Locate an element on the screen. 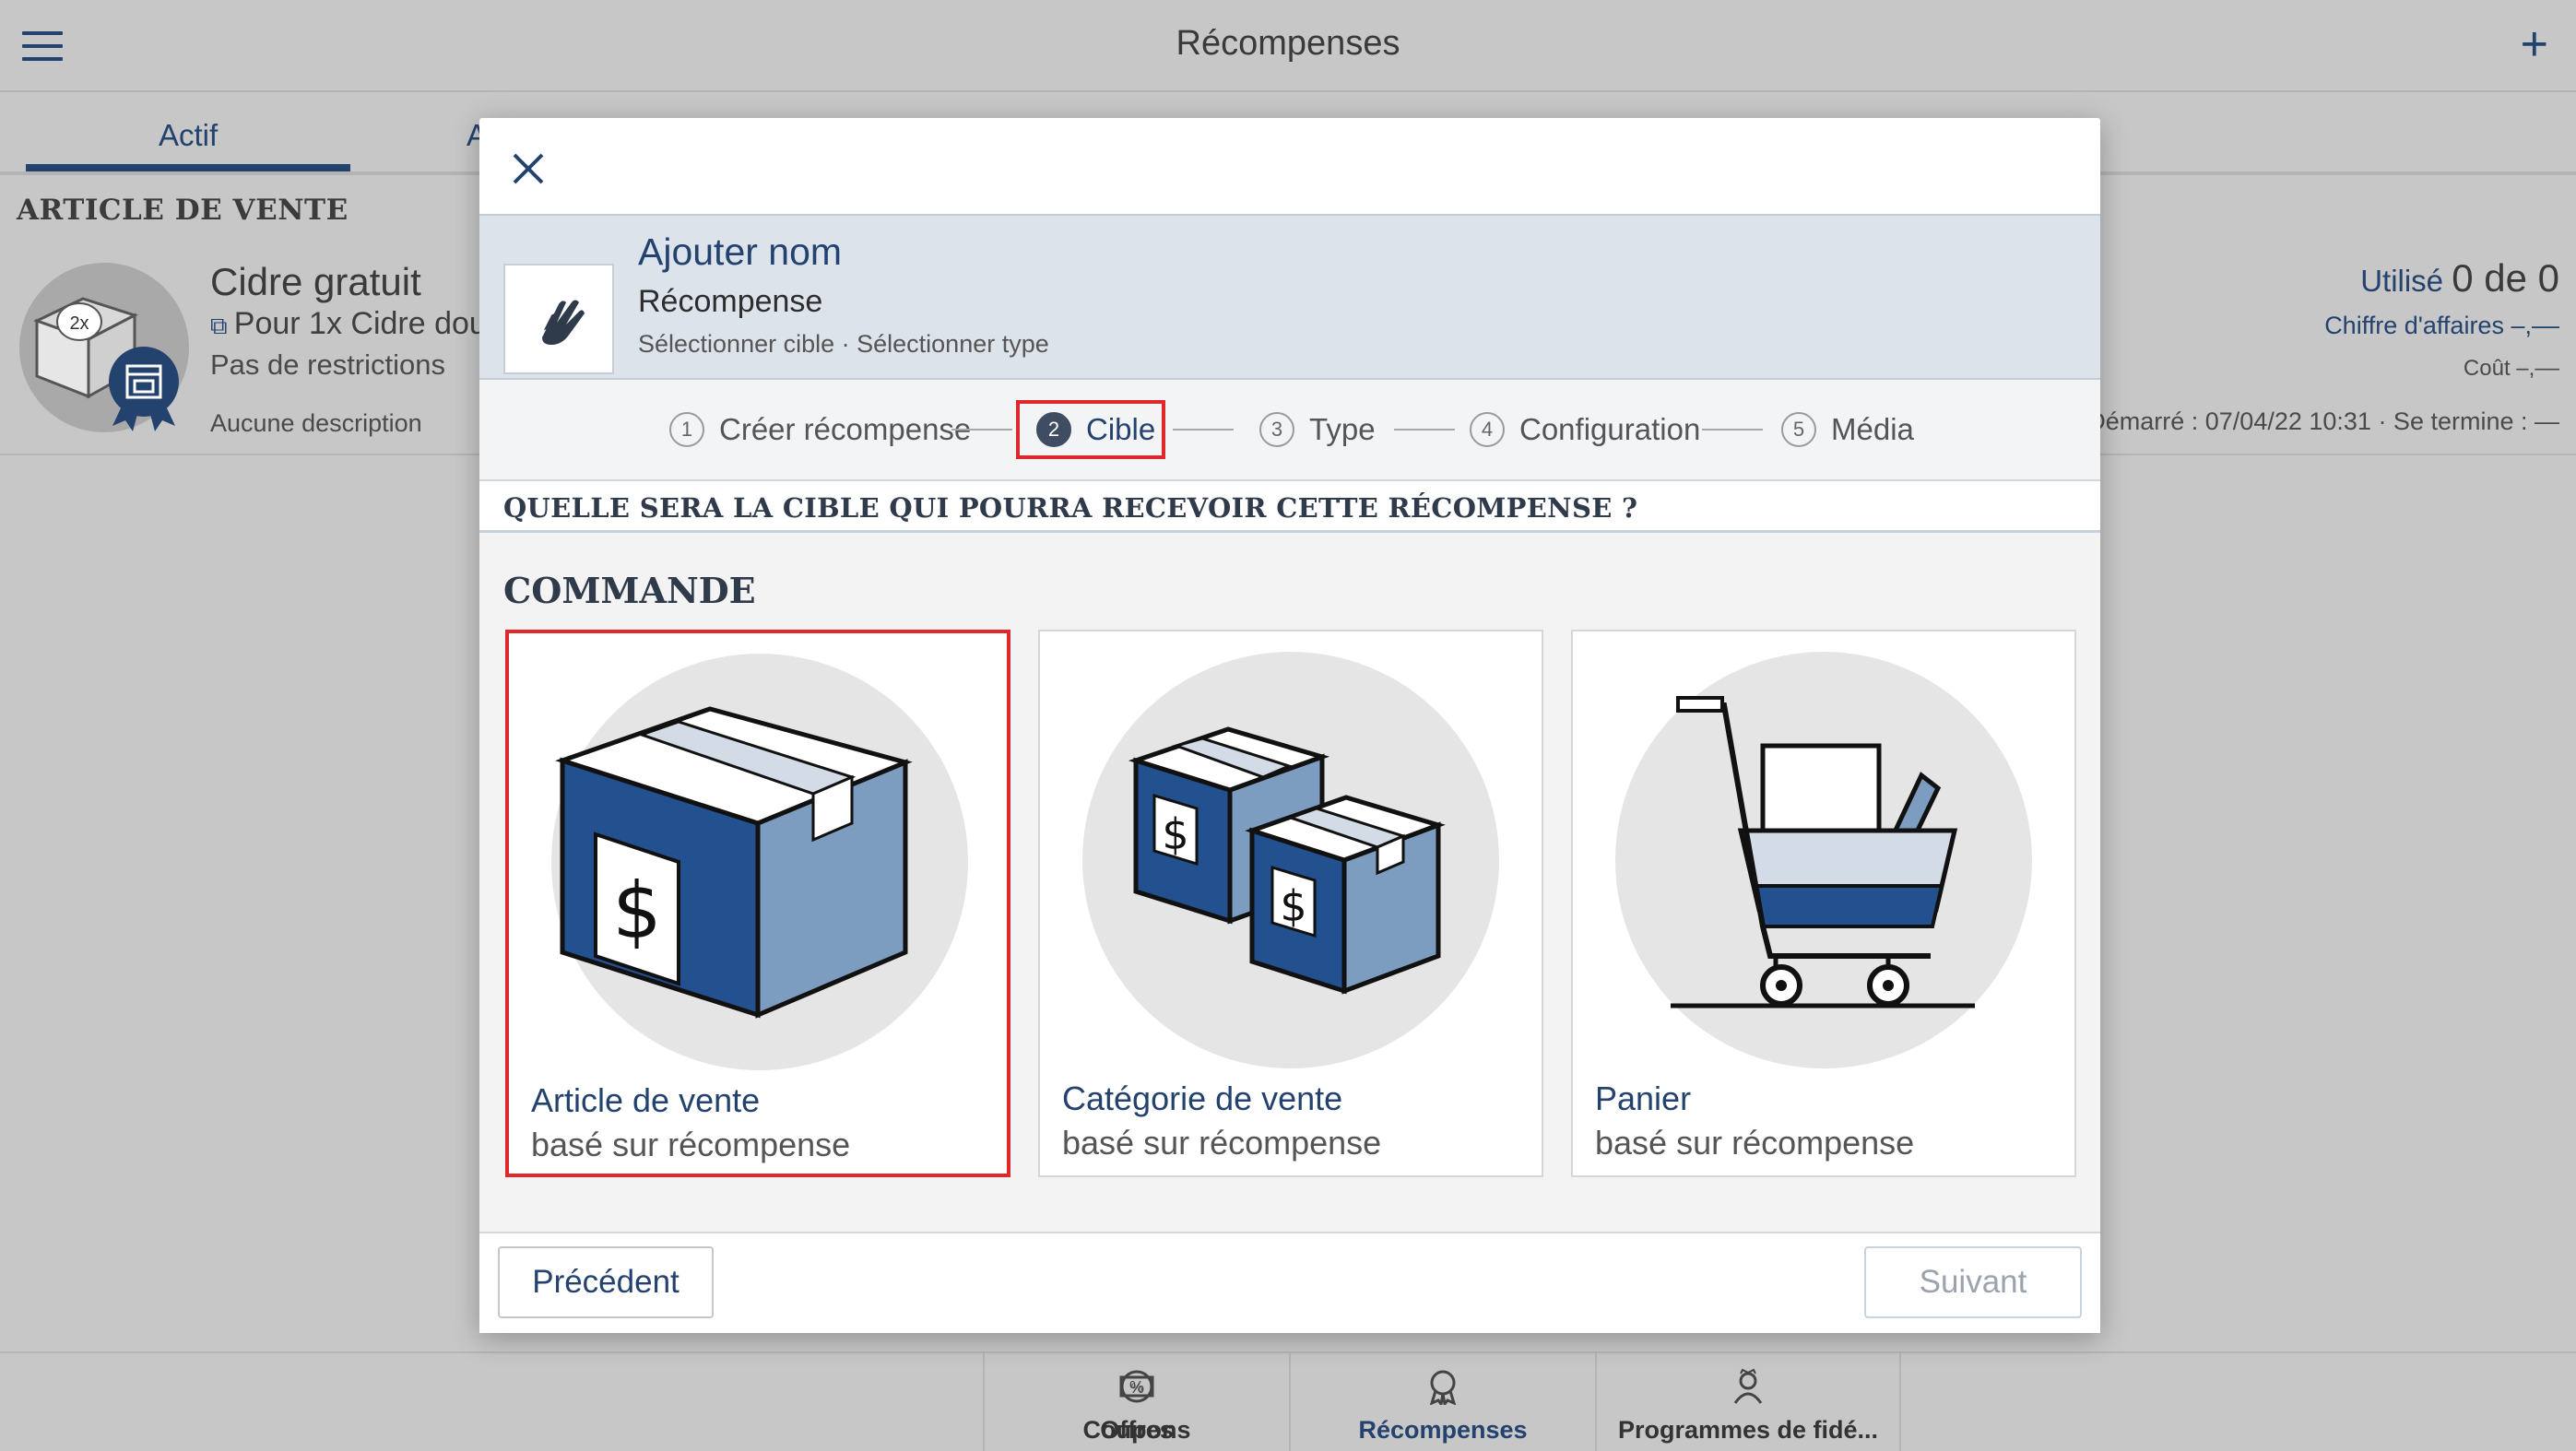  item-usage: Utilisé 0 de 0 is located at coordinates (2459, 278).